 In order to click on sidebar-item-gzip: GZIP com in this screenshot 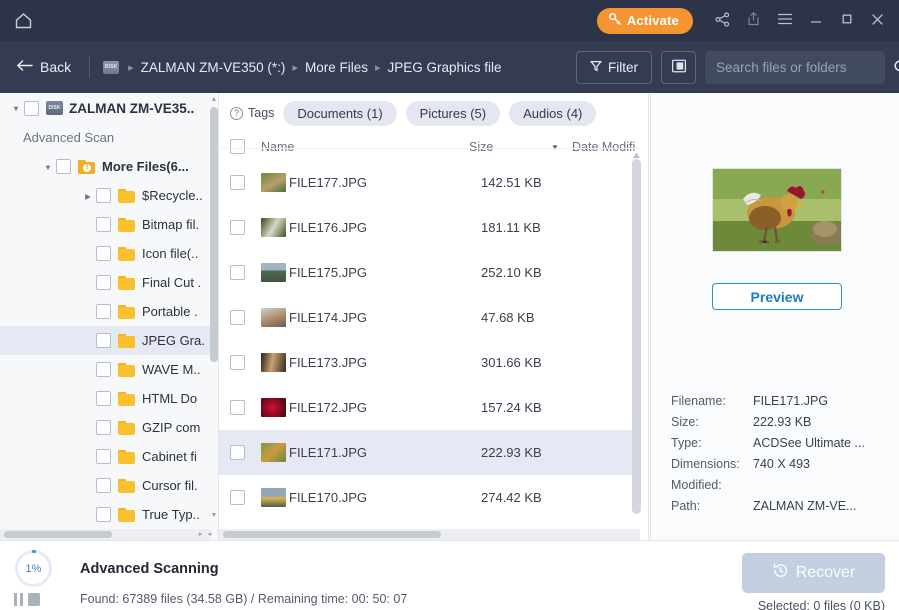, I will do `click(105, 427)`.